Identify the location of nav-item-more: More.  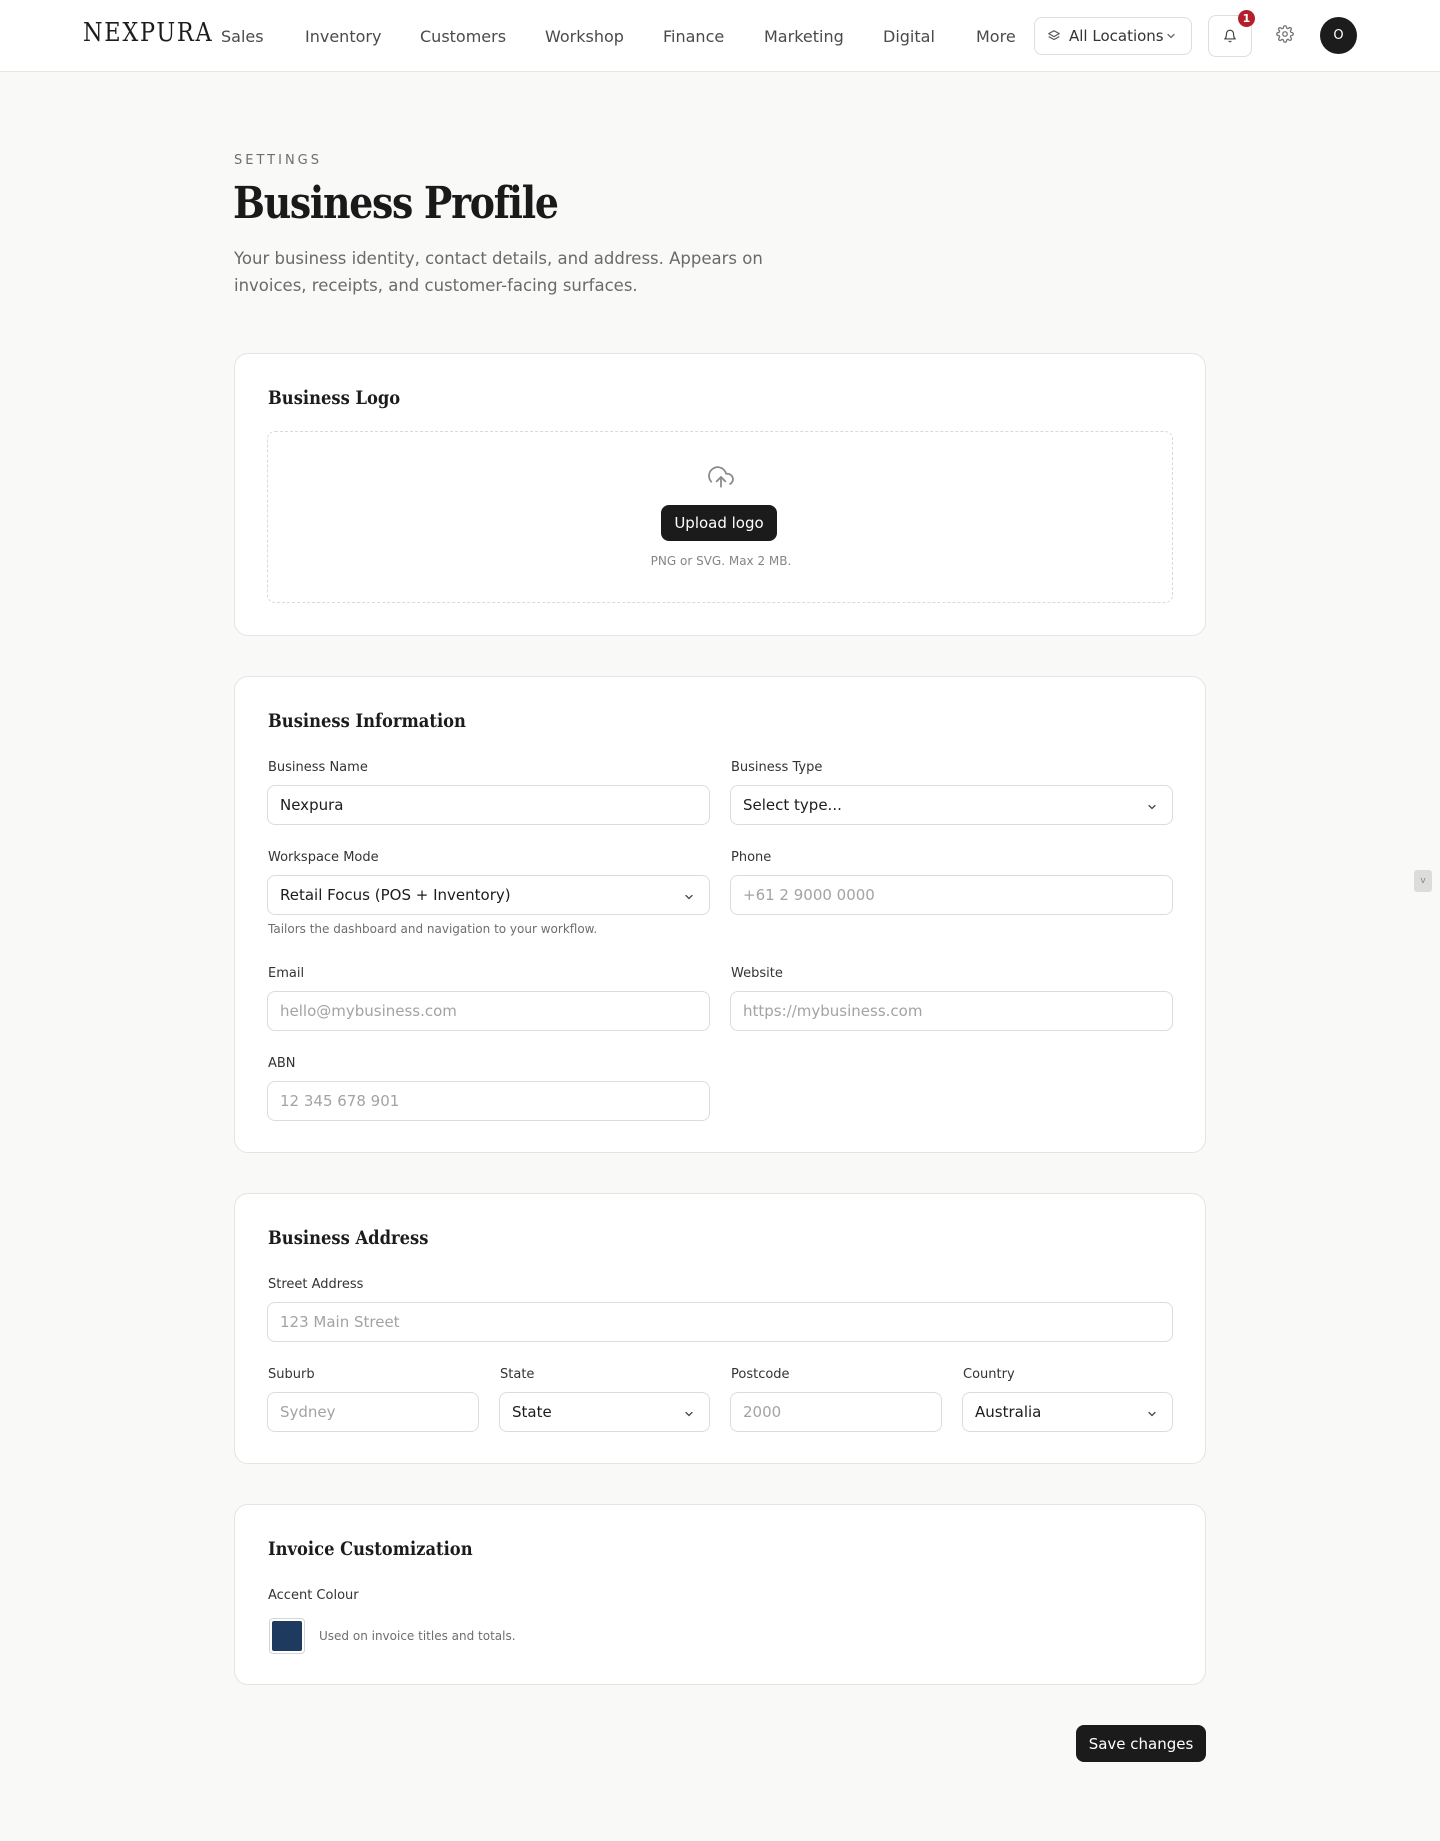
(996, 36).